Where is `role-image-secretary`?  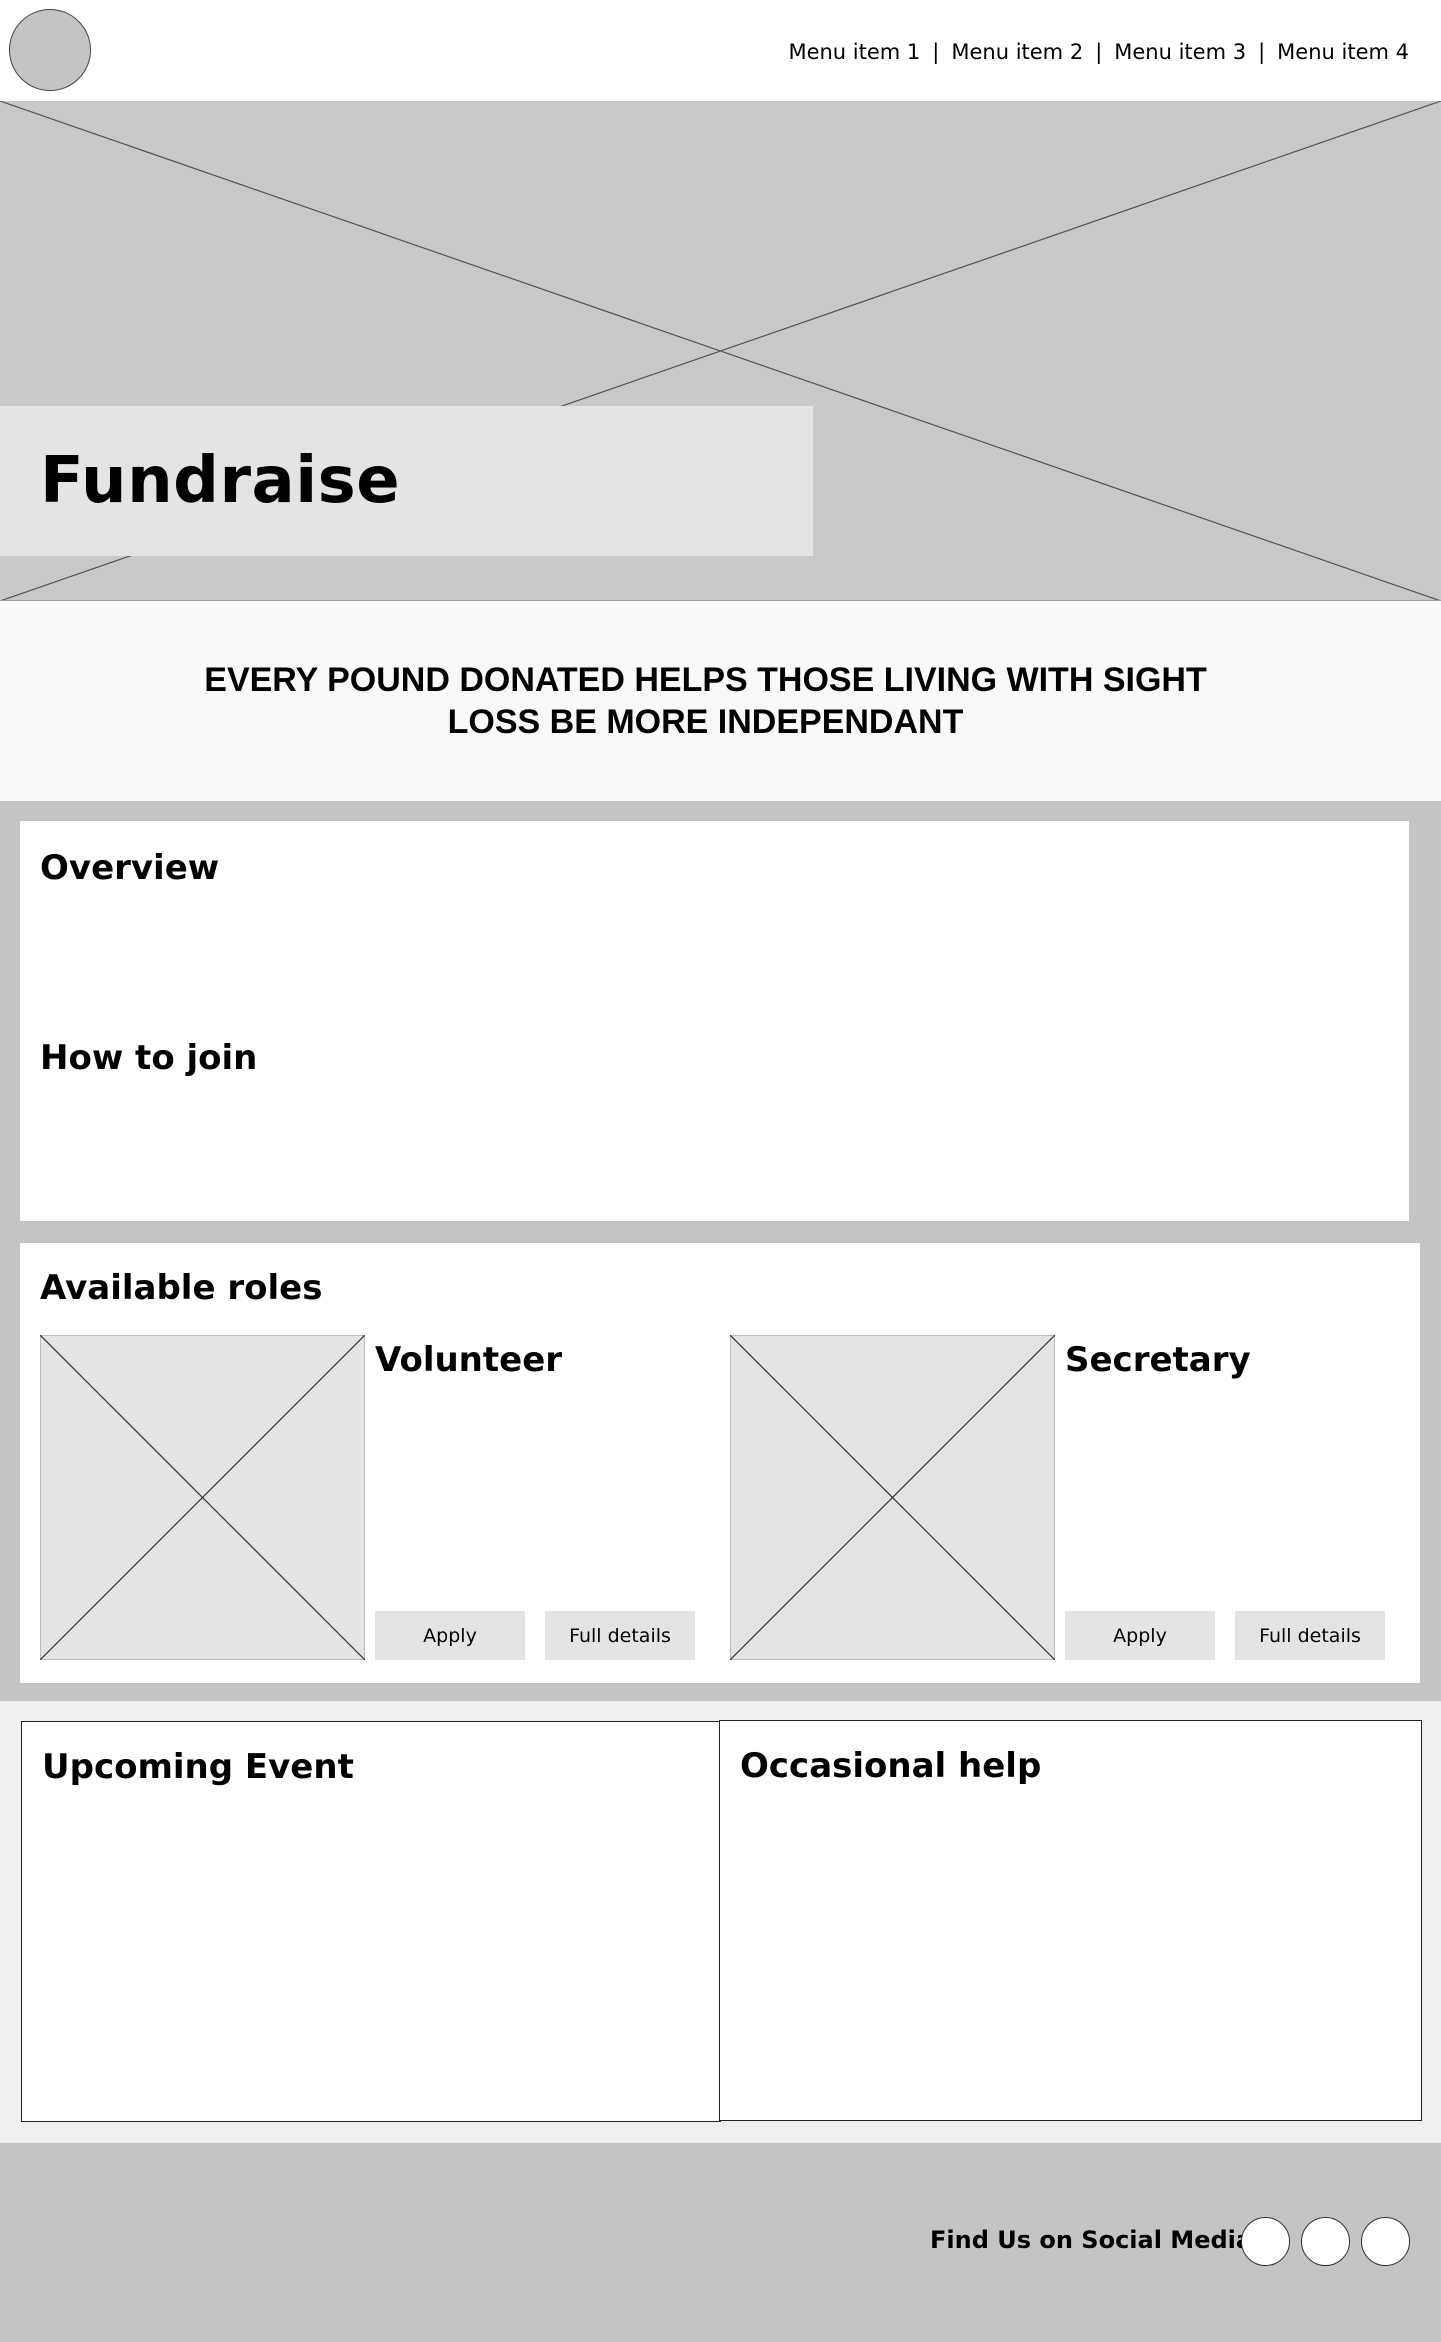 role-image-secretary is located at coordinates (892, 1497).